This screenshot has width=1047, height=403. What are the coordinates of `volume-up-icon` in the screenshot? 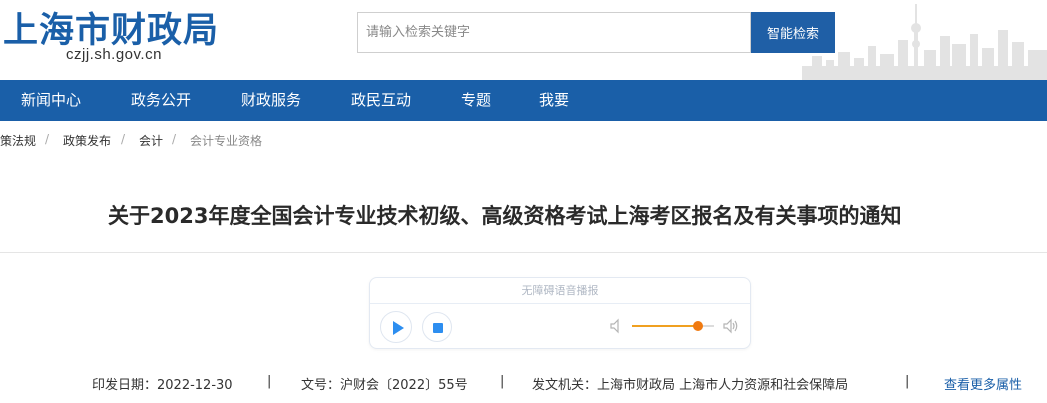 It's located at (731, 326).